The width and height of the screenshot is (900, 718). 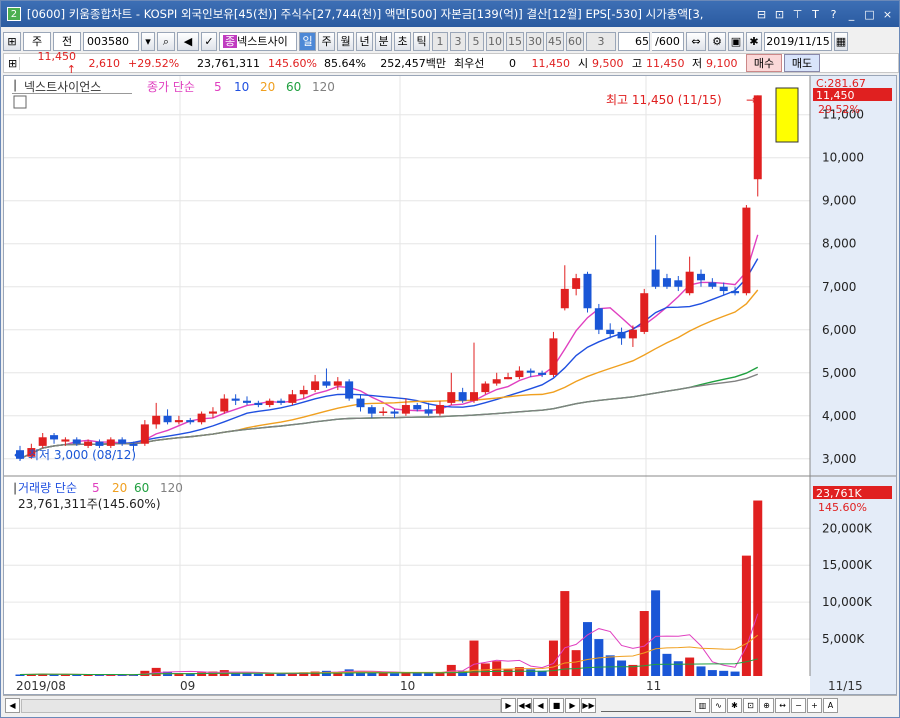 What do you see at coordinates (815, 14) in the screenshot?
I see `font-icon: T` at bounding box center [815, 14].